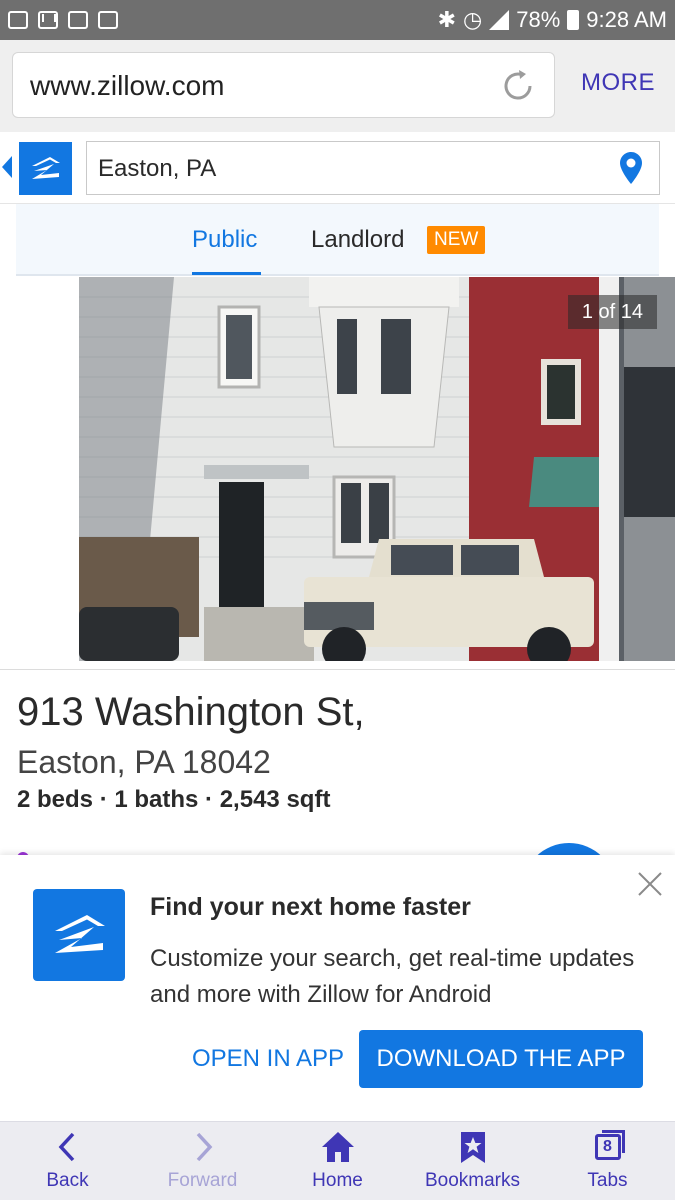 This screenshot has width=675, height=1200. What do you see at coordinates (67, 1180) in the screenshot?
I see `nav-back-label: Back` at bounding box center [67, 1180].